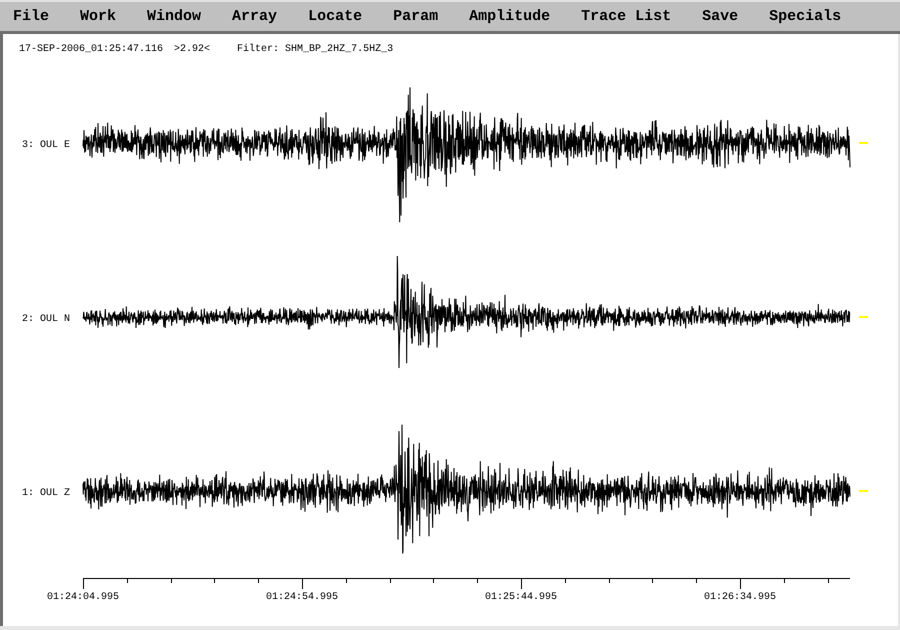 The height and width of the screenshot is (630, 900). What do you see at coordinates (46, 145) in the screenshot?
I see `trace-label: 3: OUL E` at bounding box center [46, 145].